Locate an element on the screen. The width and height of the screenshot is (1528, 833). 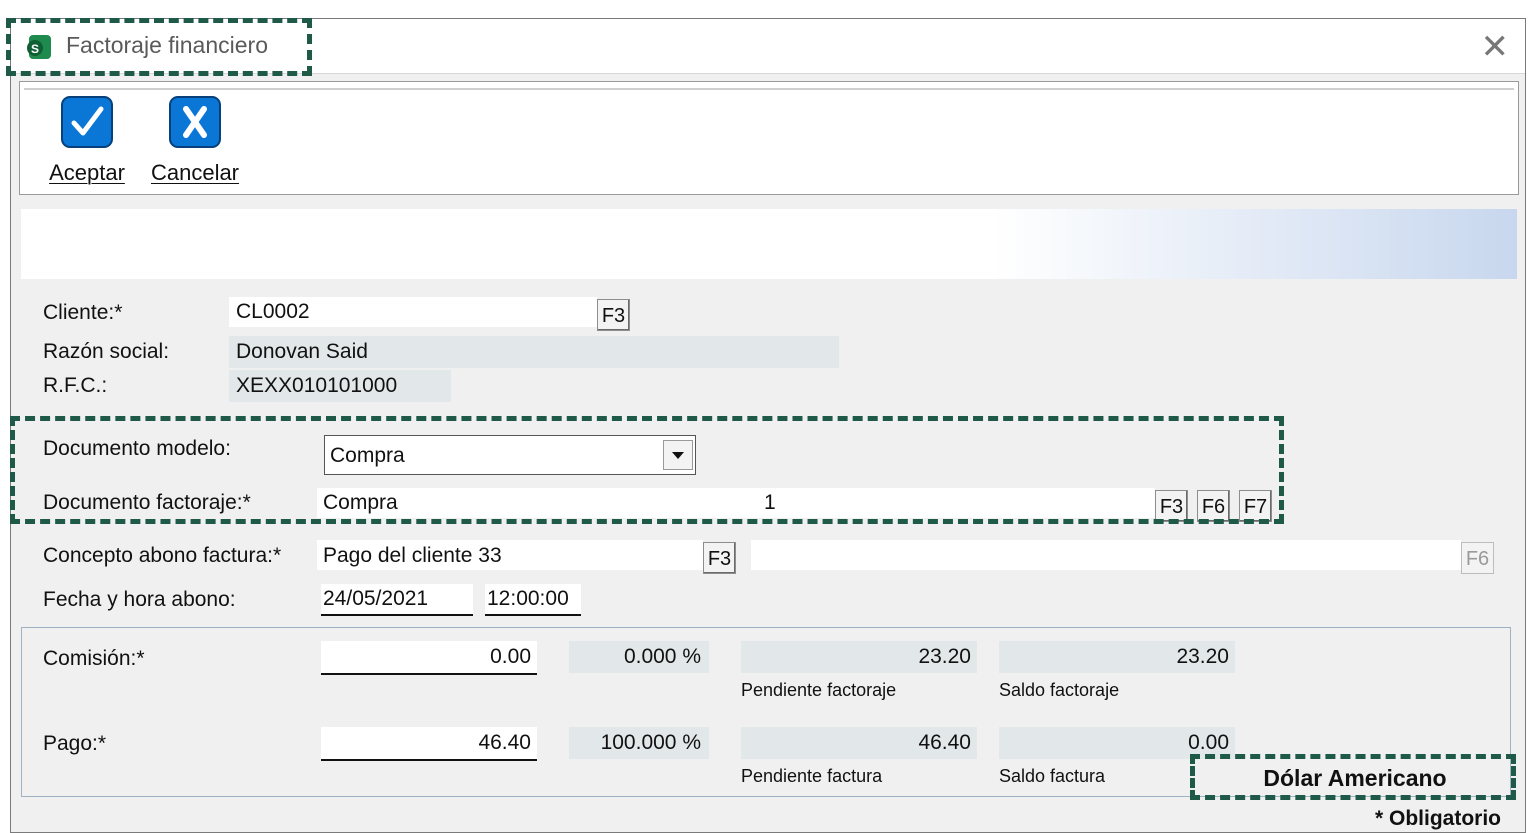
doc-factoraje-field: Compra 1 is located at coordinates (736, 503).